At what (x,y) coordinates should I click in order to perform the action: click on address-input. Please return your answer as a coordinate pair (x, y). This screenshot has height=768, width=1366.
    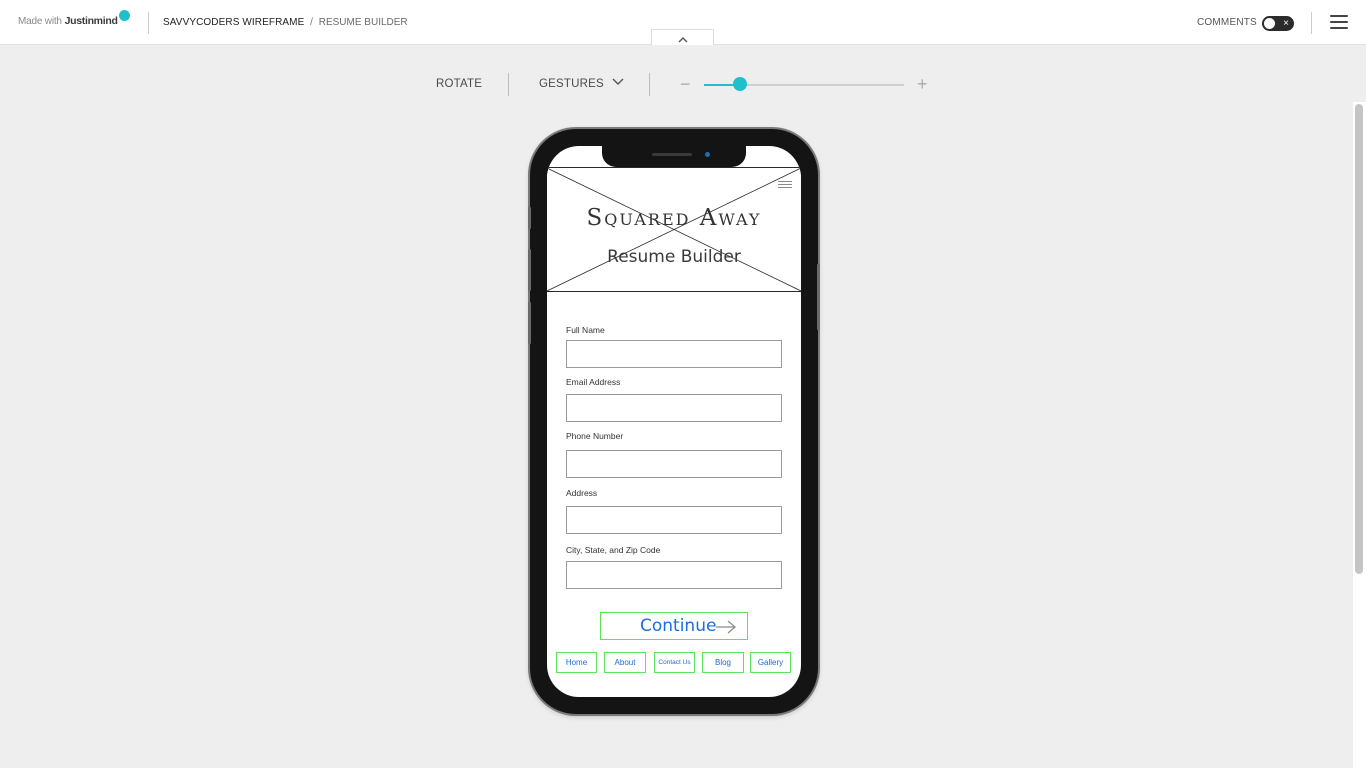
    Looking at the image, I should click on (674, 520).